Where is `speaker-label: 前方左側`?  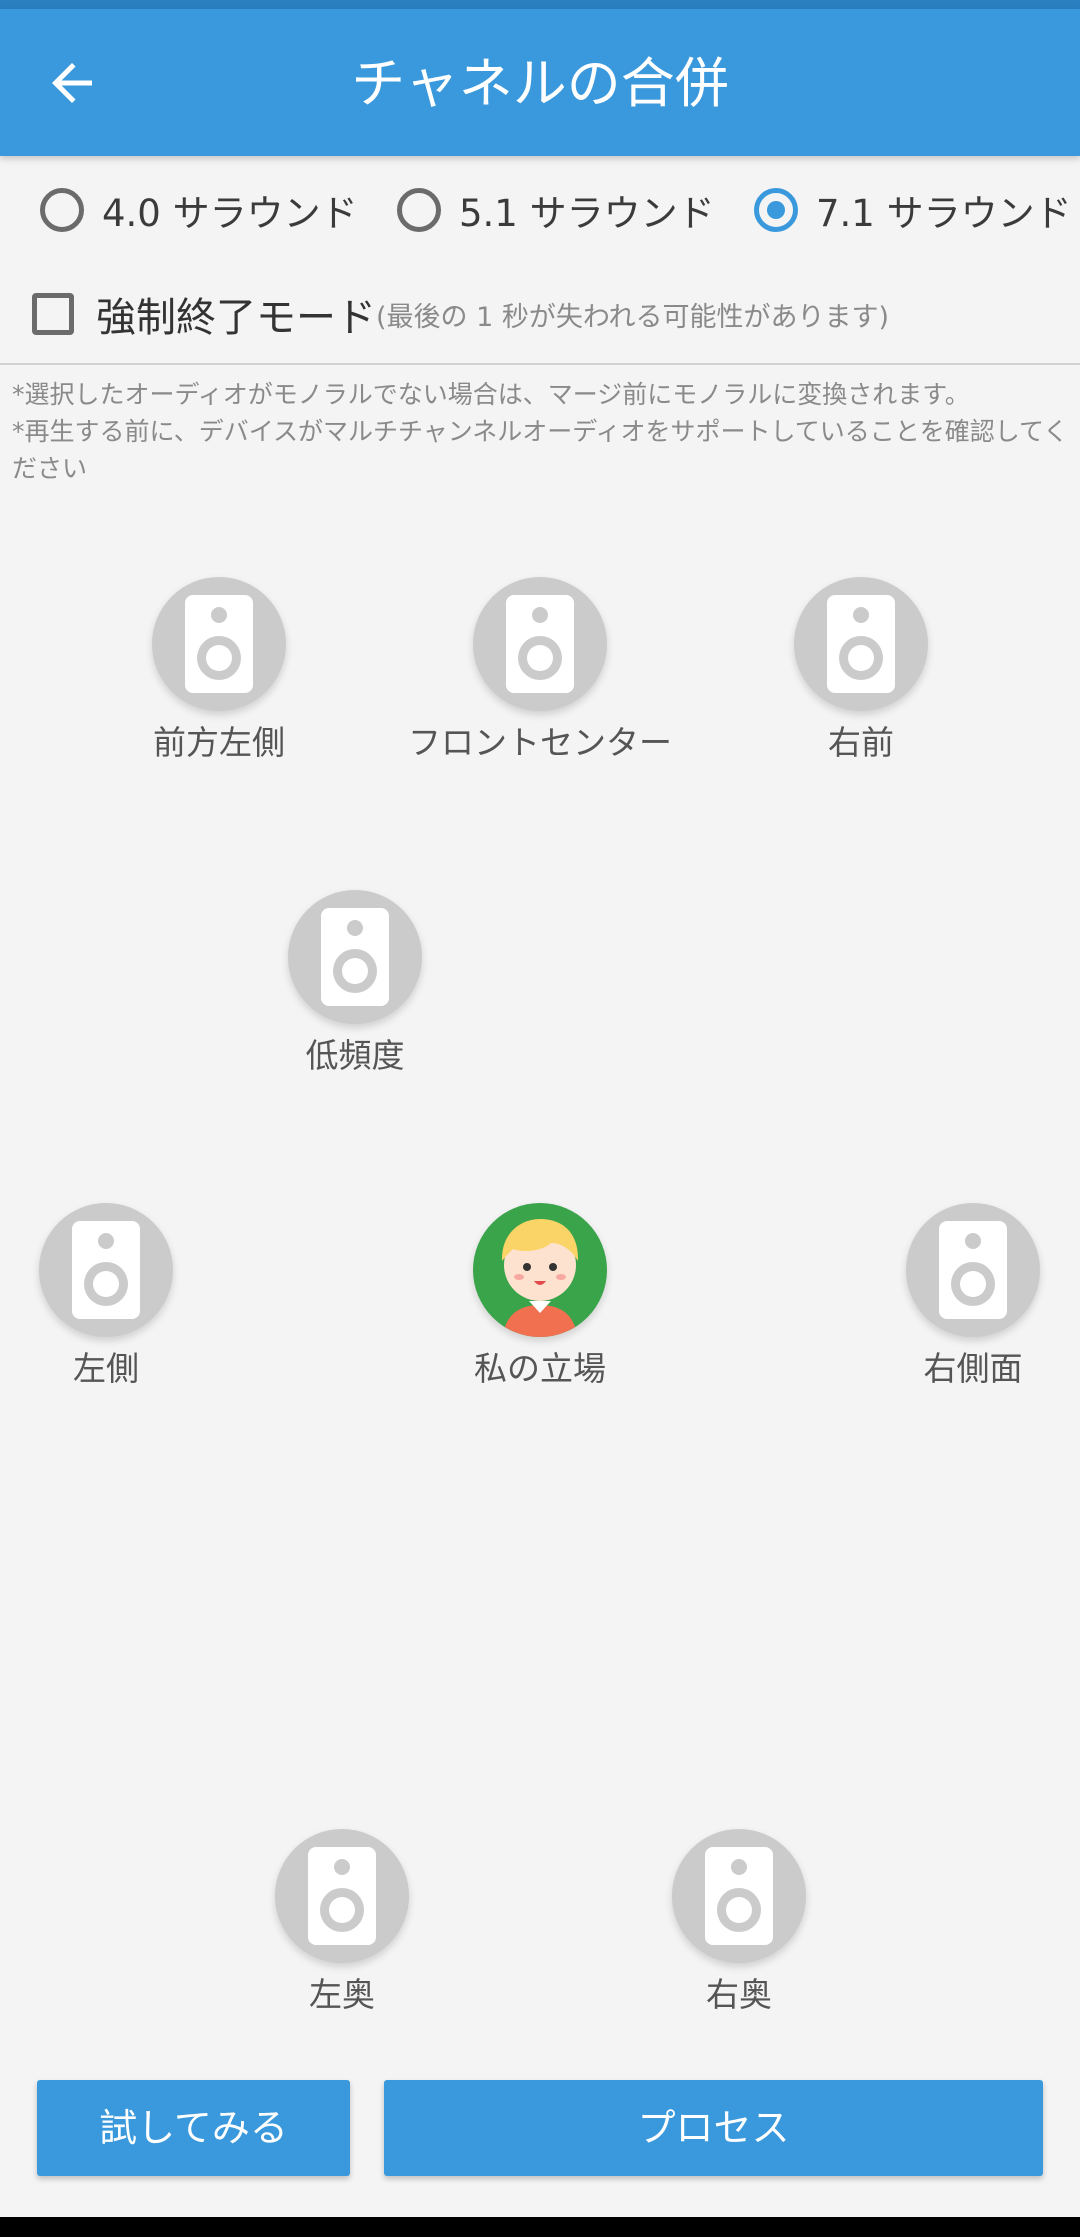 speaker-label: 前方左側 is located at coordinates (219, 742).